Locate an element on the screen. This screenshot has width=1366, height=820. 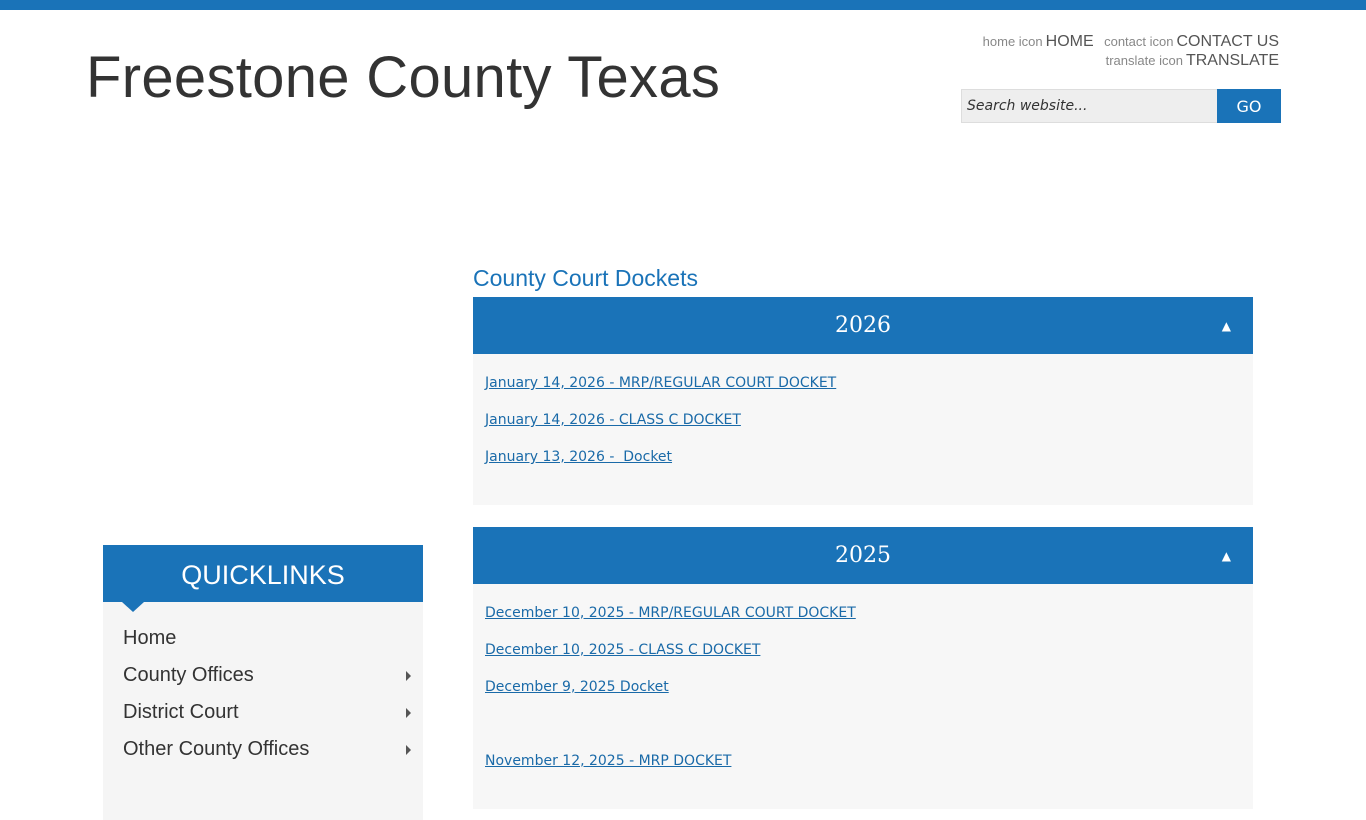
accordion-year: 2025 is located at coordinates (863, 555).